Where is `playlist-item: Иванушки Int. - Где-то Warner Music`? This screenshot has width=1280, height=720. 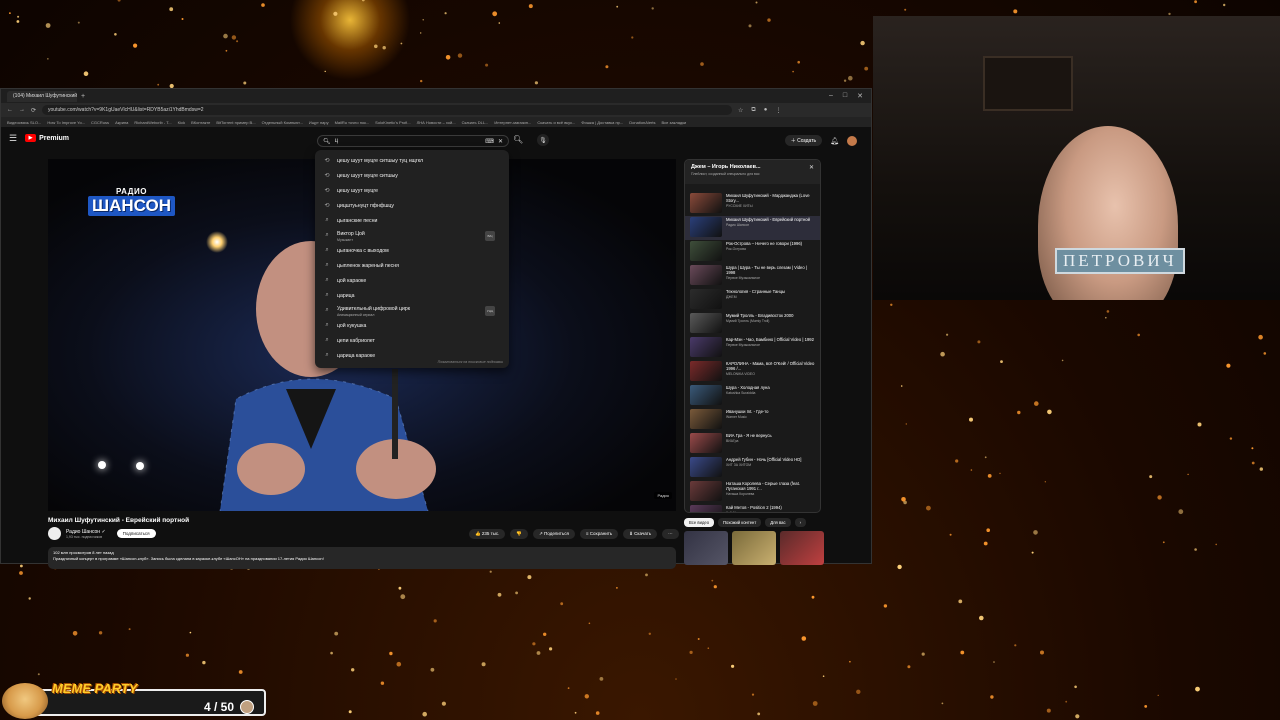 playlist-item: Иванушки Int. - Где-то Warner Music is located at coordinates (752, 420).